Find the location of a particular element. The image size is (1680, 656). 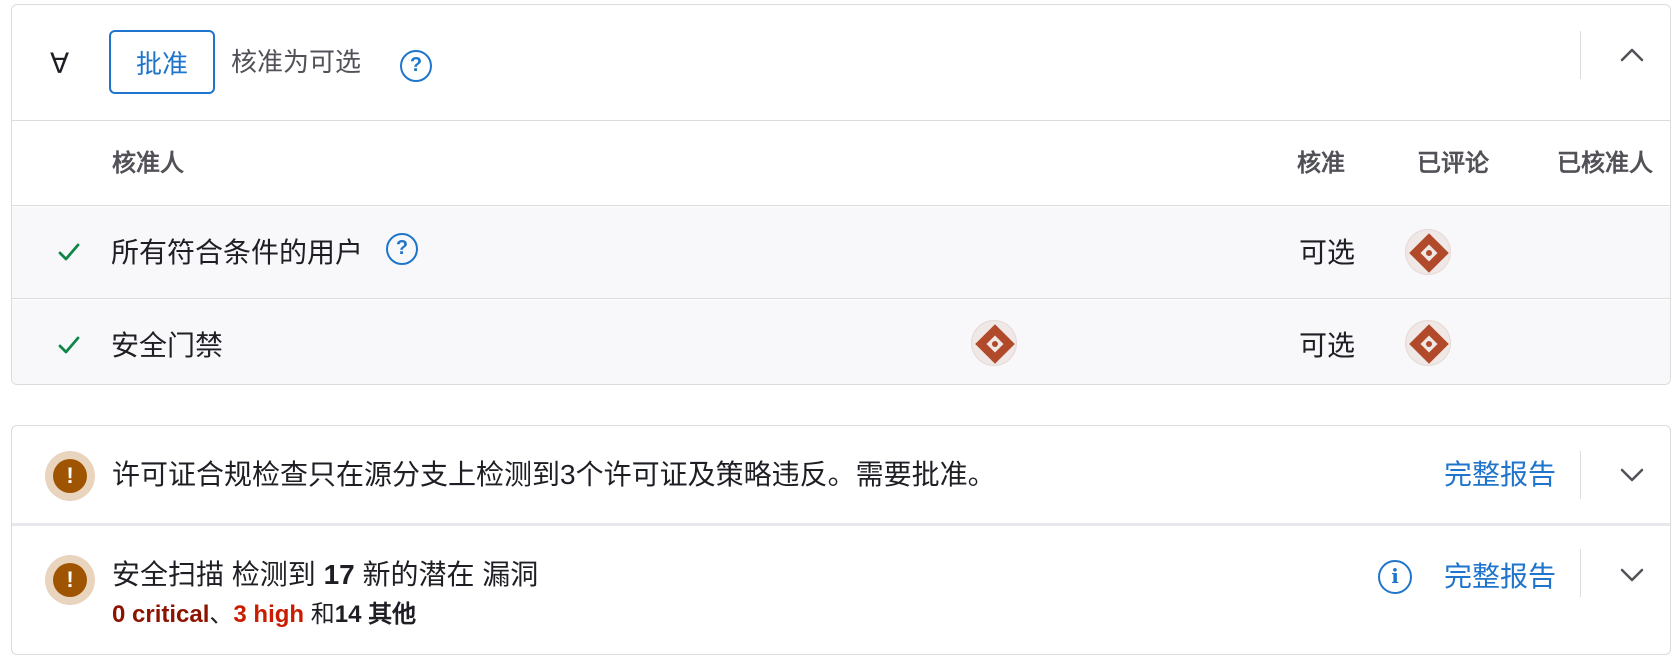

collapse-button is located at coordinates (1632, 55).